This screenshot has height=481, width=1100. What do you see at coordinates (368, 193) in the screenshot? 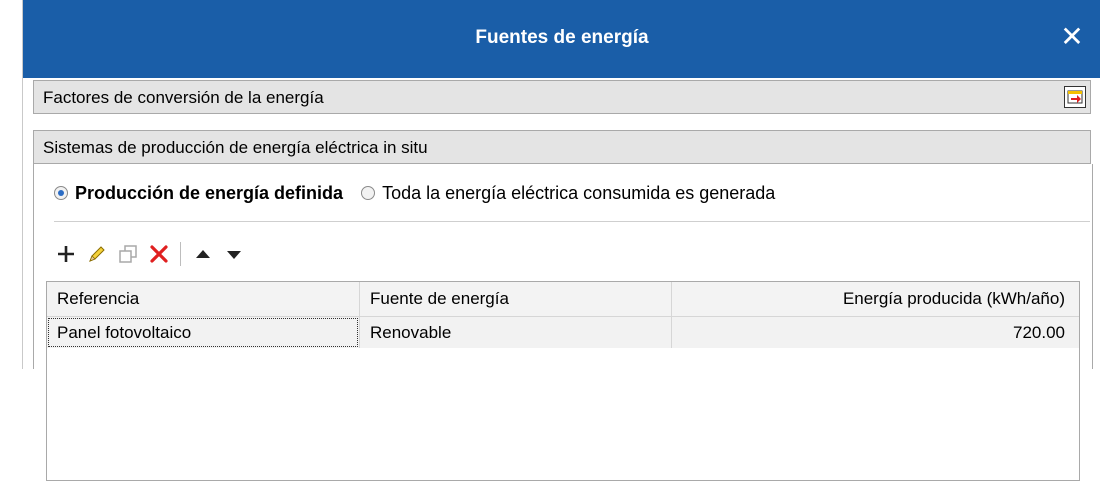
I see `radio-unchecked-icon` at bounding box center [368, 193].